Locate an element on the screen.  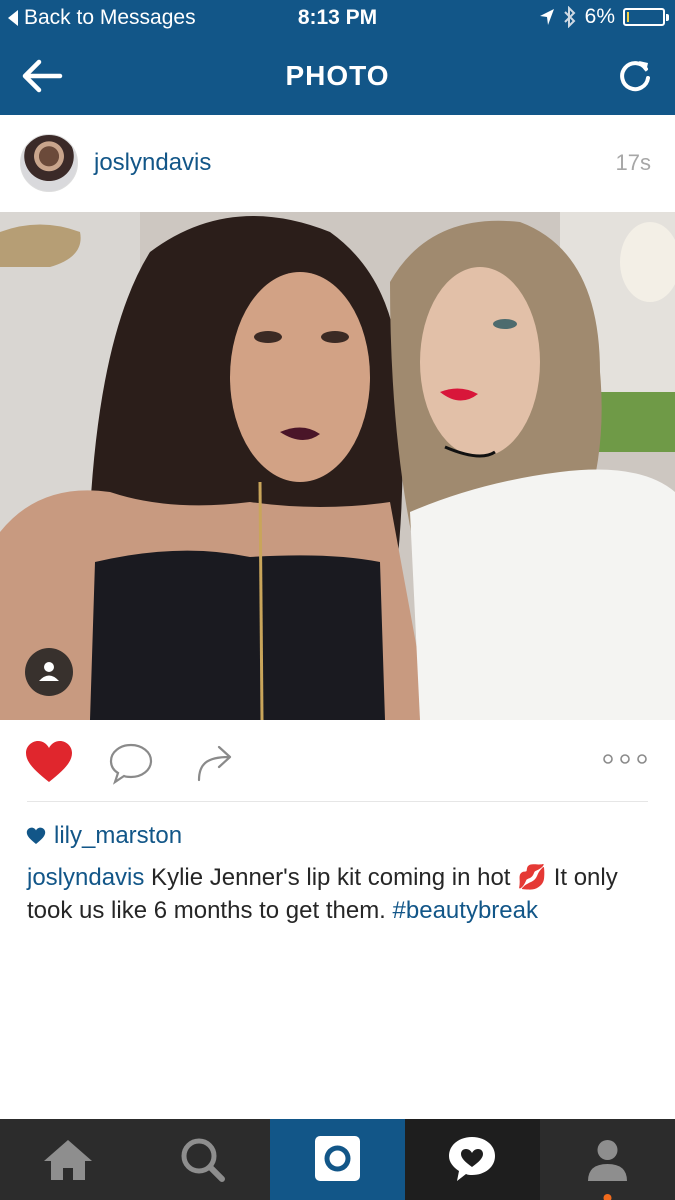
liker-username: lily_marston is located at coordinates (118, 836).